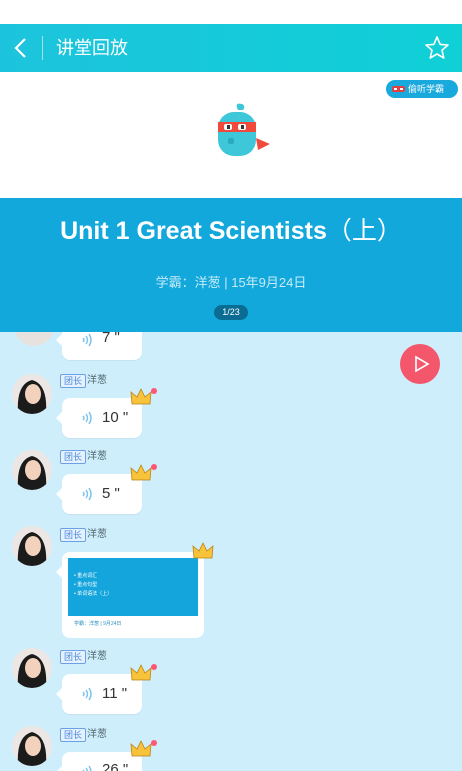  I want to click on slide-line: • 重点词汇, so click(86, 576).